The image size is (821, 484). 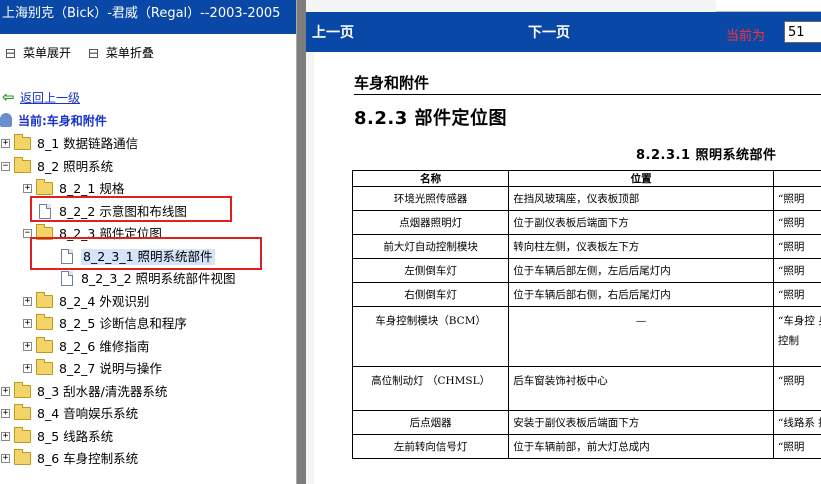 What do you see at coordinates (430, 246) in the screenshot?
I see `part-name-cell: 前大灯自动控制模块` at bounding box center [430, 246].